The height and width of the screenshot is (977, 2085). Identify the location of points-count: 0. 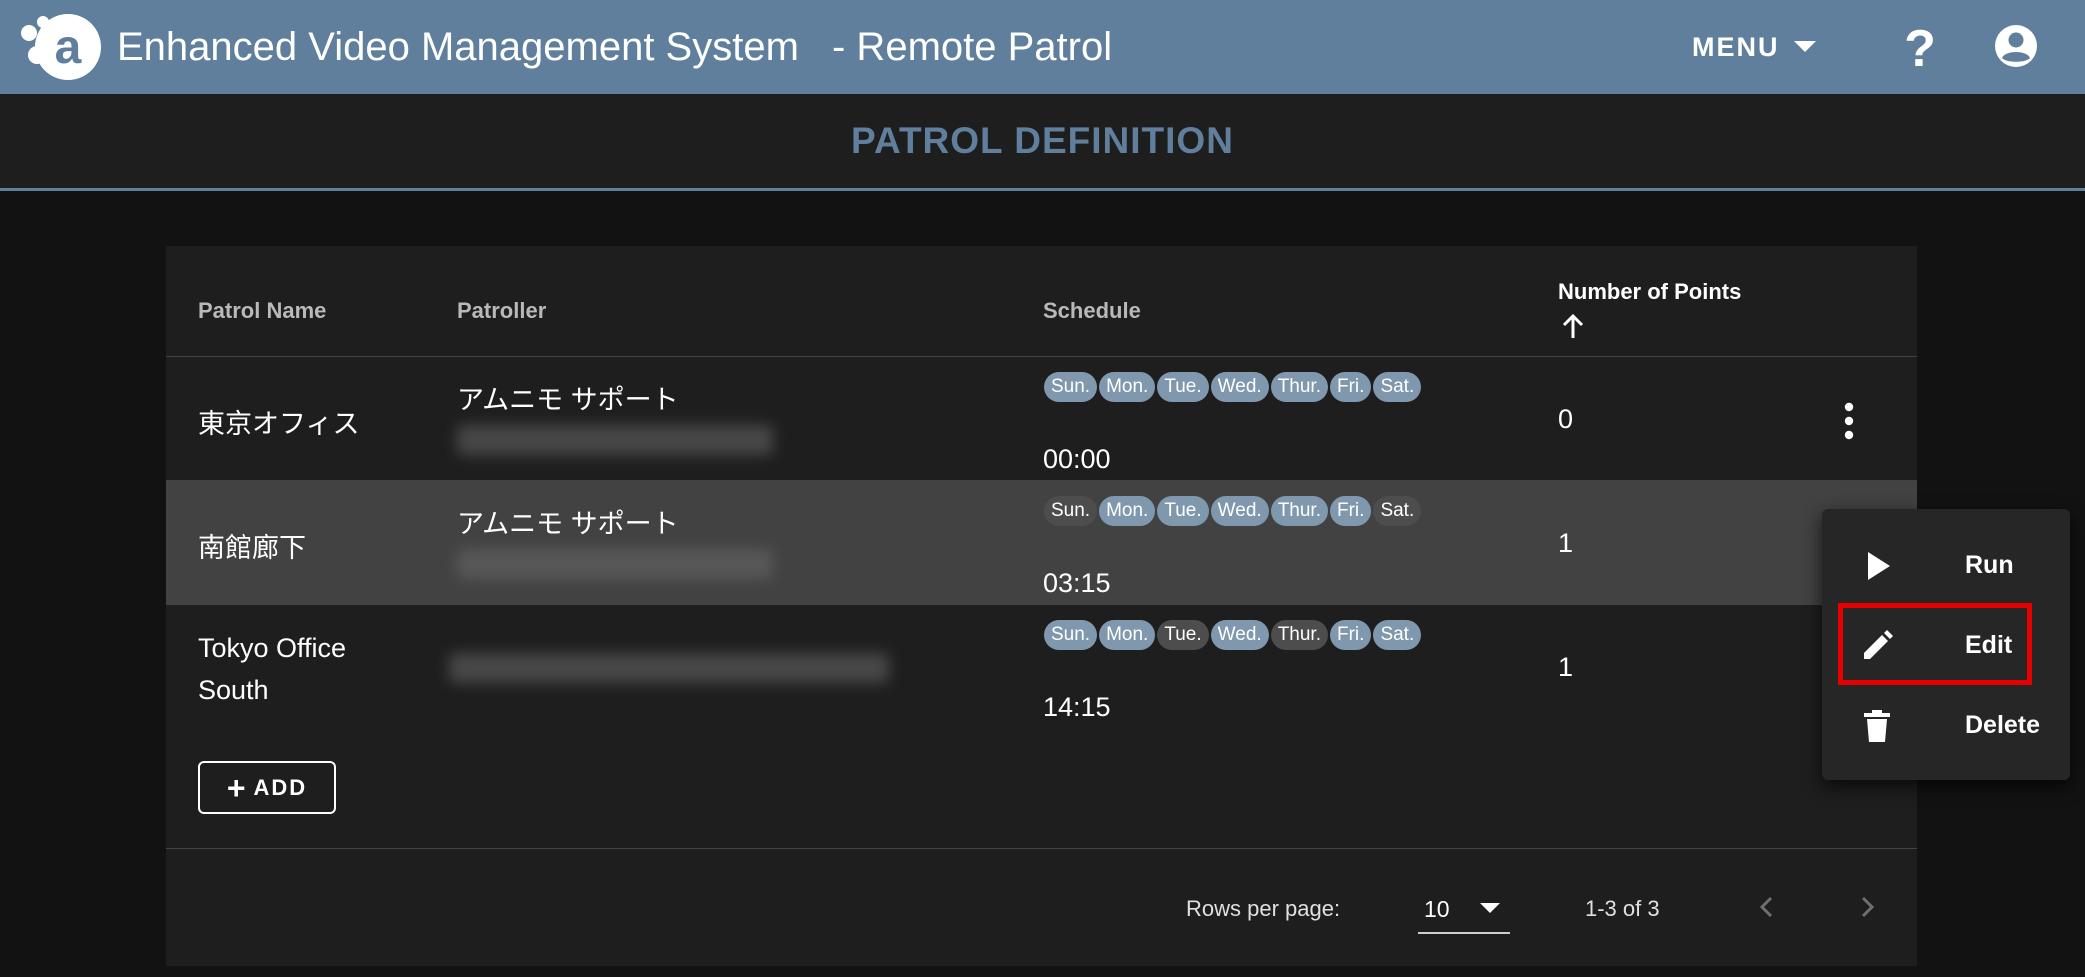
(1566, 419).